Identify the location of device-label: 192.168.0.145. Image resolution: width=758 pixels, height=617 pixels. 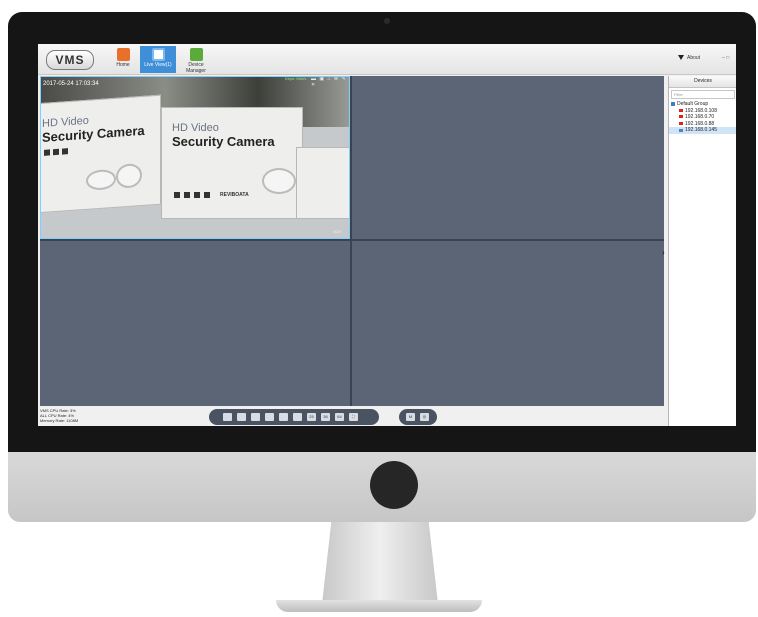
(701, 130).